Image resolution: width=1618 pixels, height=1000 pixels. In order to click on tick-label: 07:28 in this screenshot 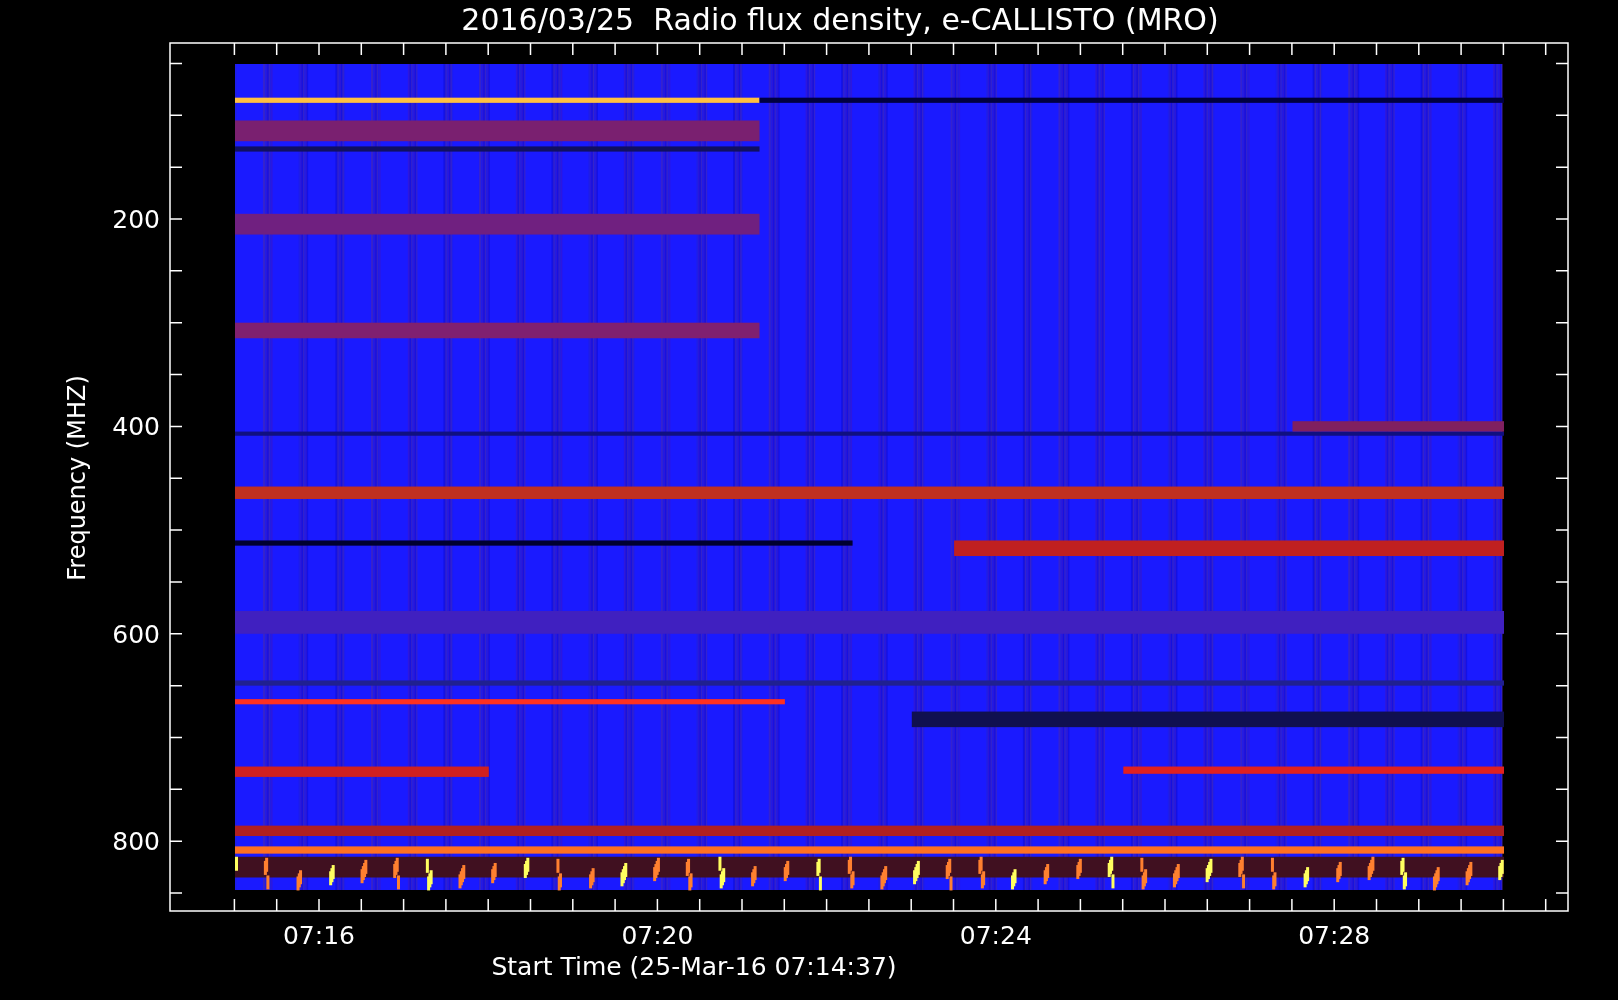, I will do `click(1334, 935)`.